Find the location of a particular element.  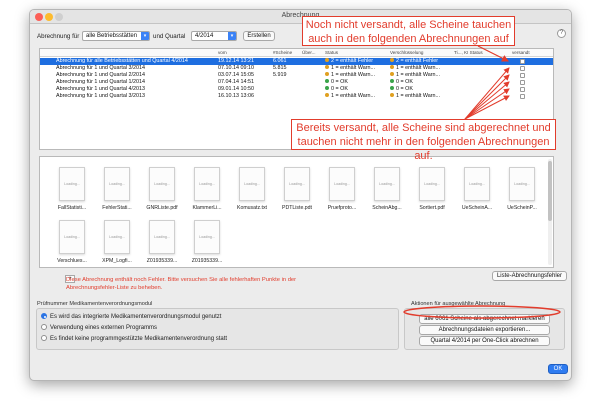

annotation-arrows is located at coordinates (487, 82).